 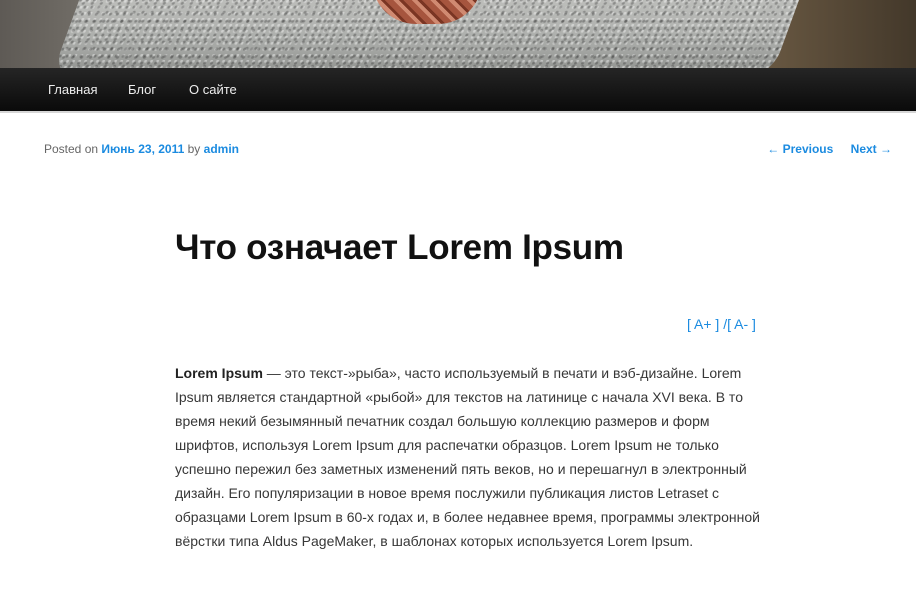 What do you see at coordinates (219, 373) in the screenshot?
I see `post-lead-bold: Lorem Ipsum` at bounding box center [219, 373].